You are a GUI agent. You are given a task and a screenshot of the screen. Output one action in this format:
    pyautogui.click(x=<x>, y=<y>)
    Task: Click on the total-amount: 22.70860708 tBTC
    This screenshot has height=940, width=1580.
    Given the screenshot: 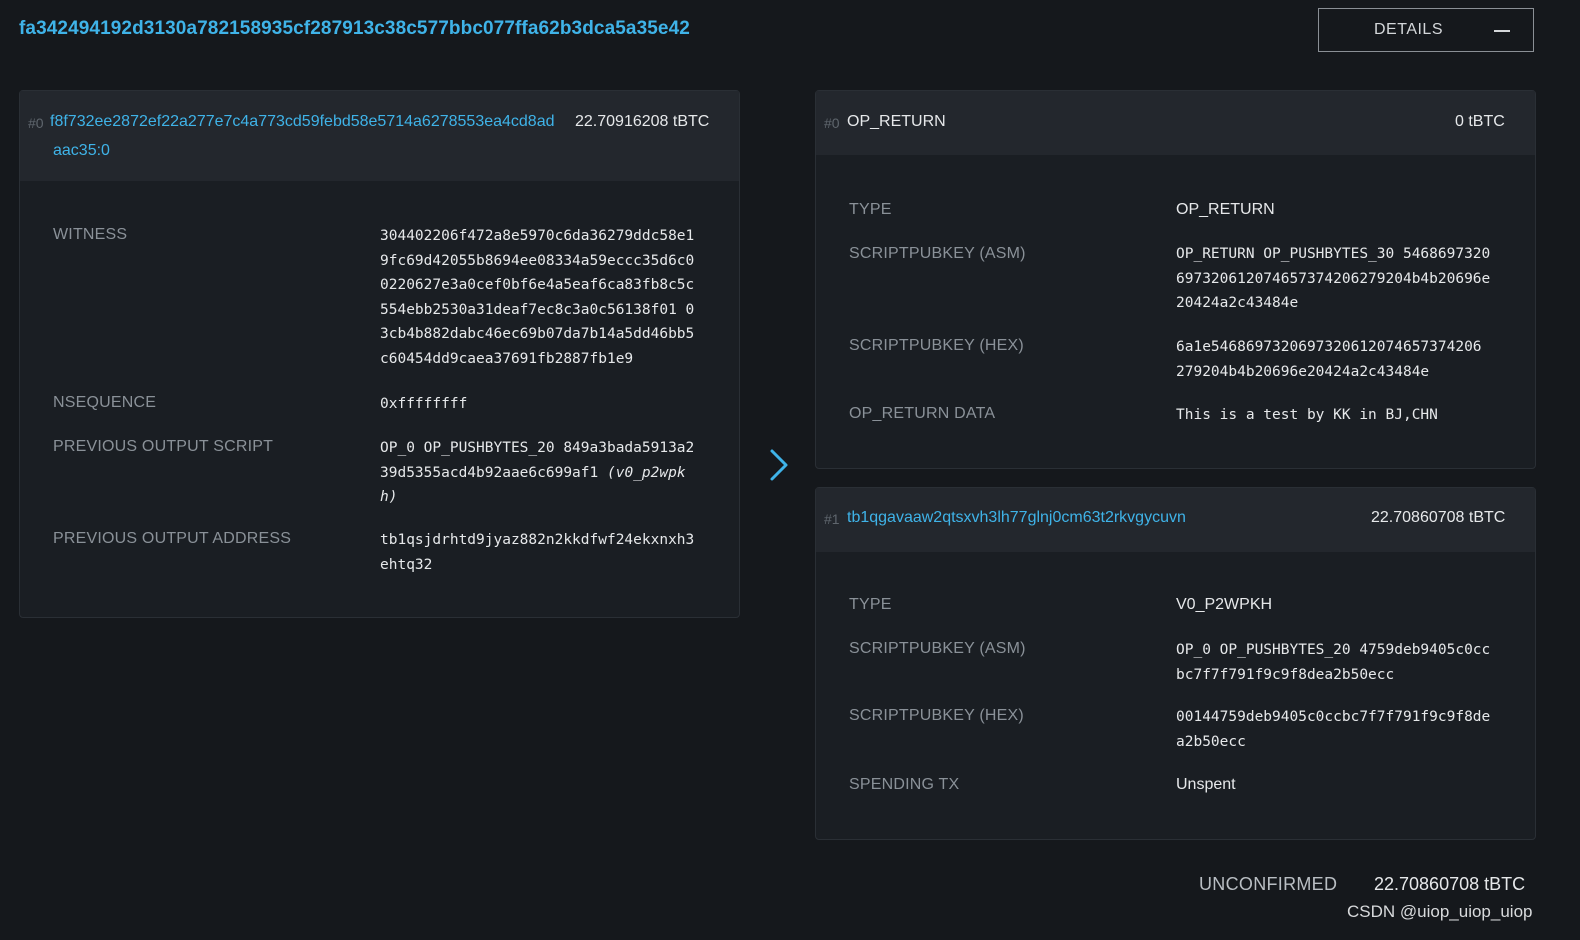 What is the action you would take?
    pyautogui.click(x=1450, y=884)
    